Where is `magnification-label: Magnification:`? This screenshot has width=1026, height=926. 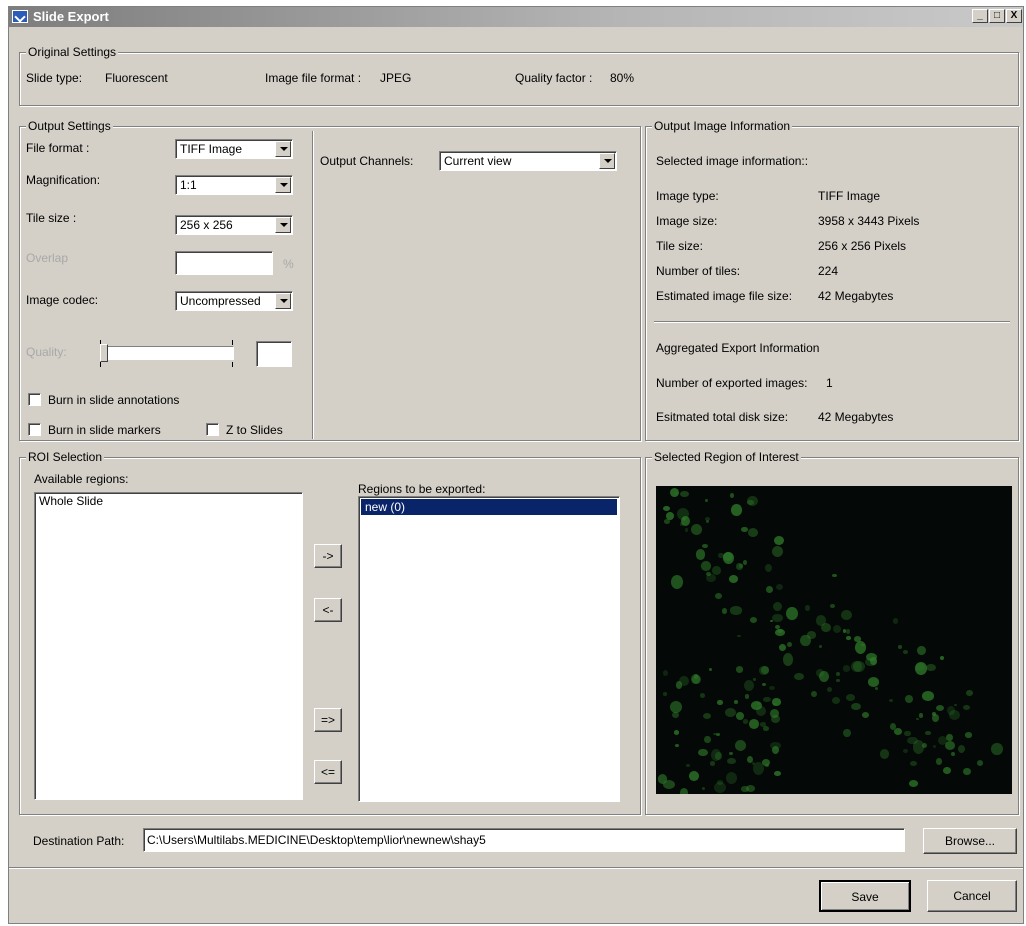
magnification-label: Magnification: is located at coordinates (63, 180).